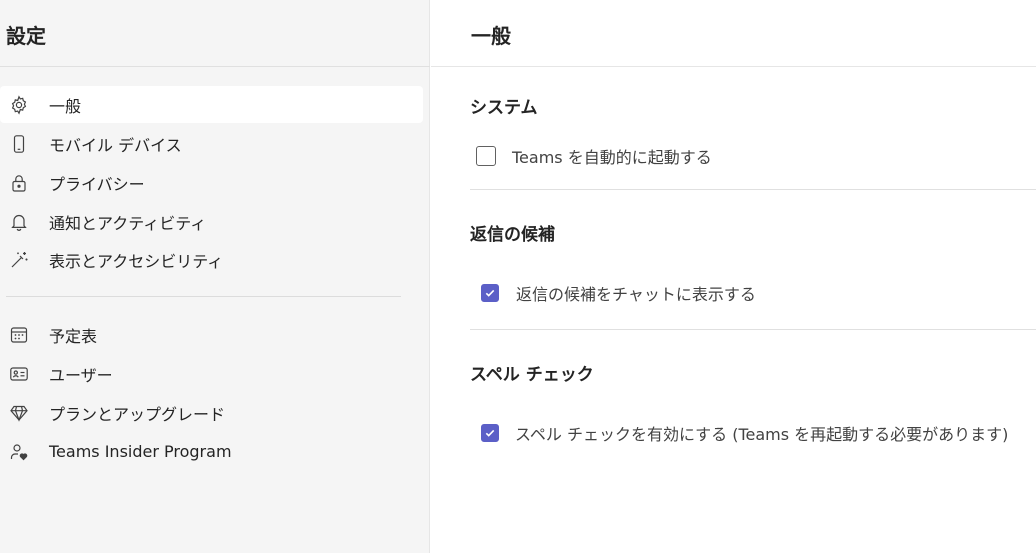  I want to click on lock-icon, so click(19, 183).